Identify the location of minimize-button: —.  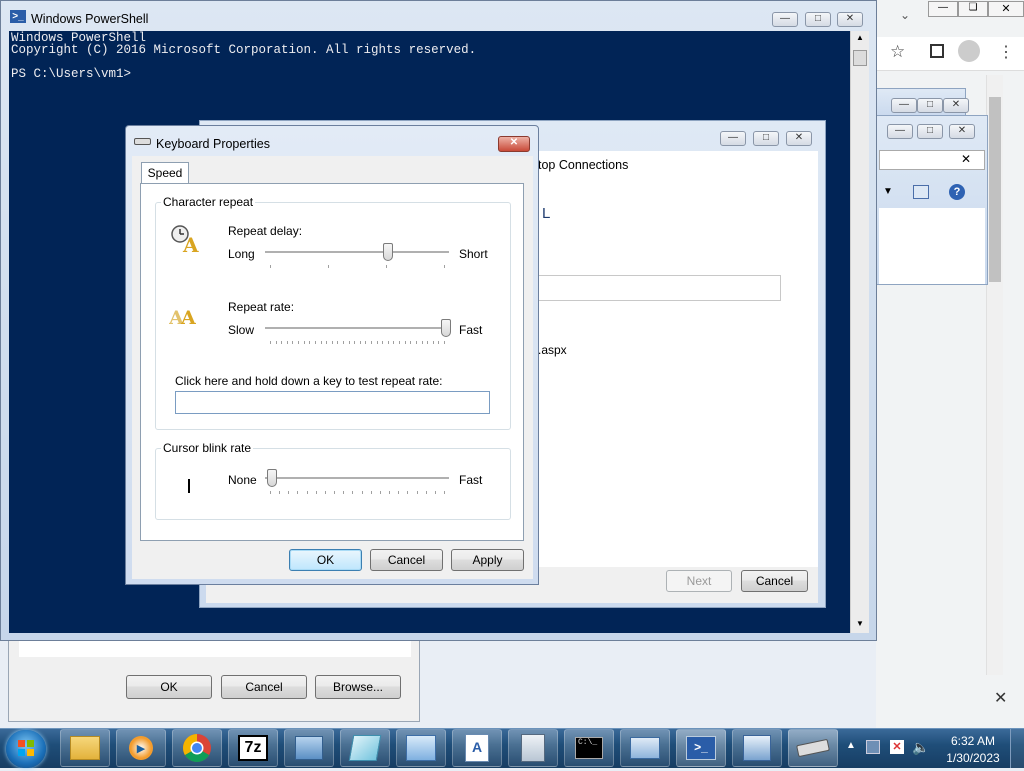
(785, 19).